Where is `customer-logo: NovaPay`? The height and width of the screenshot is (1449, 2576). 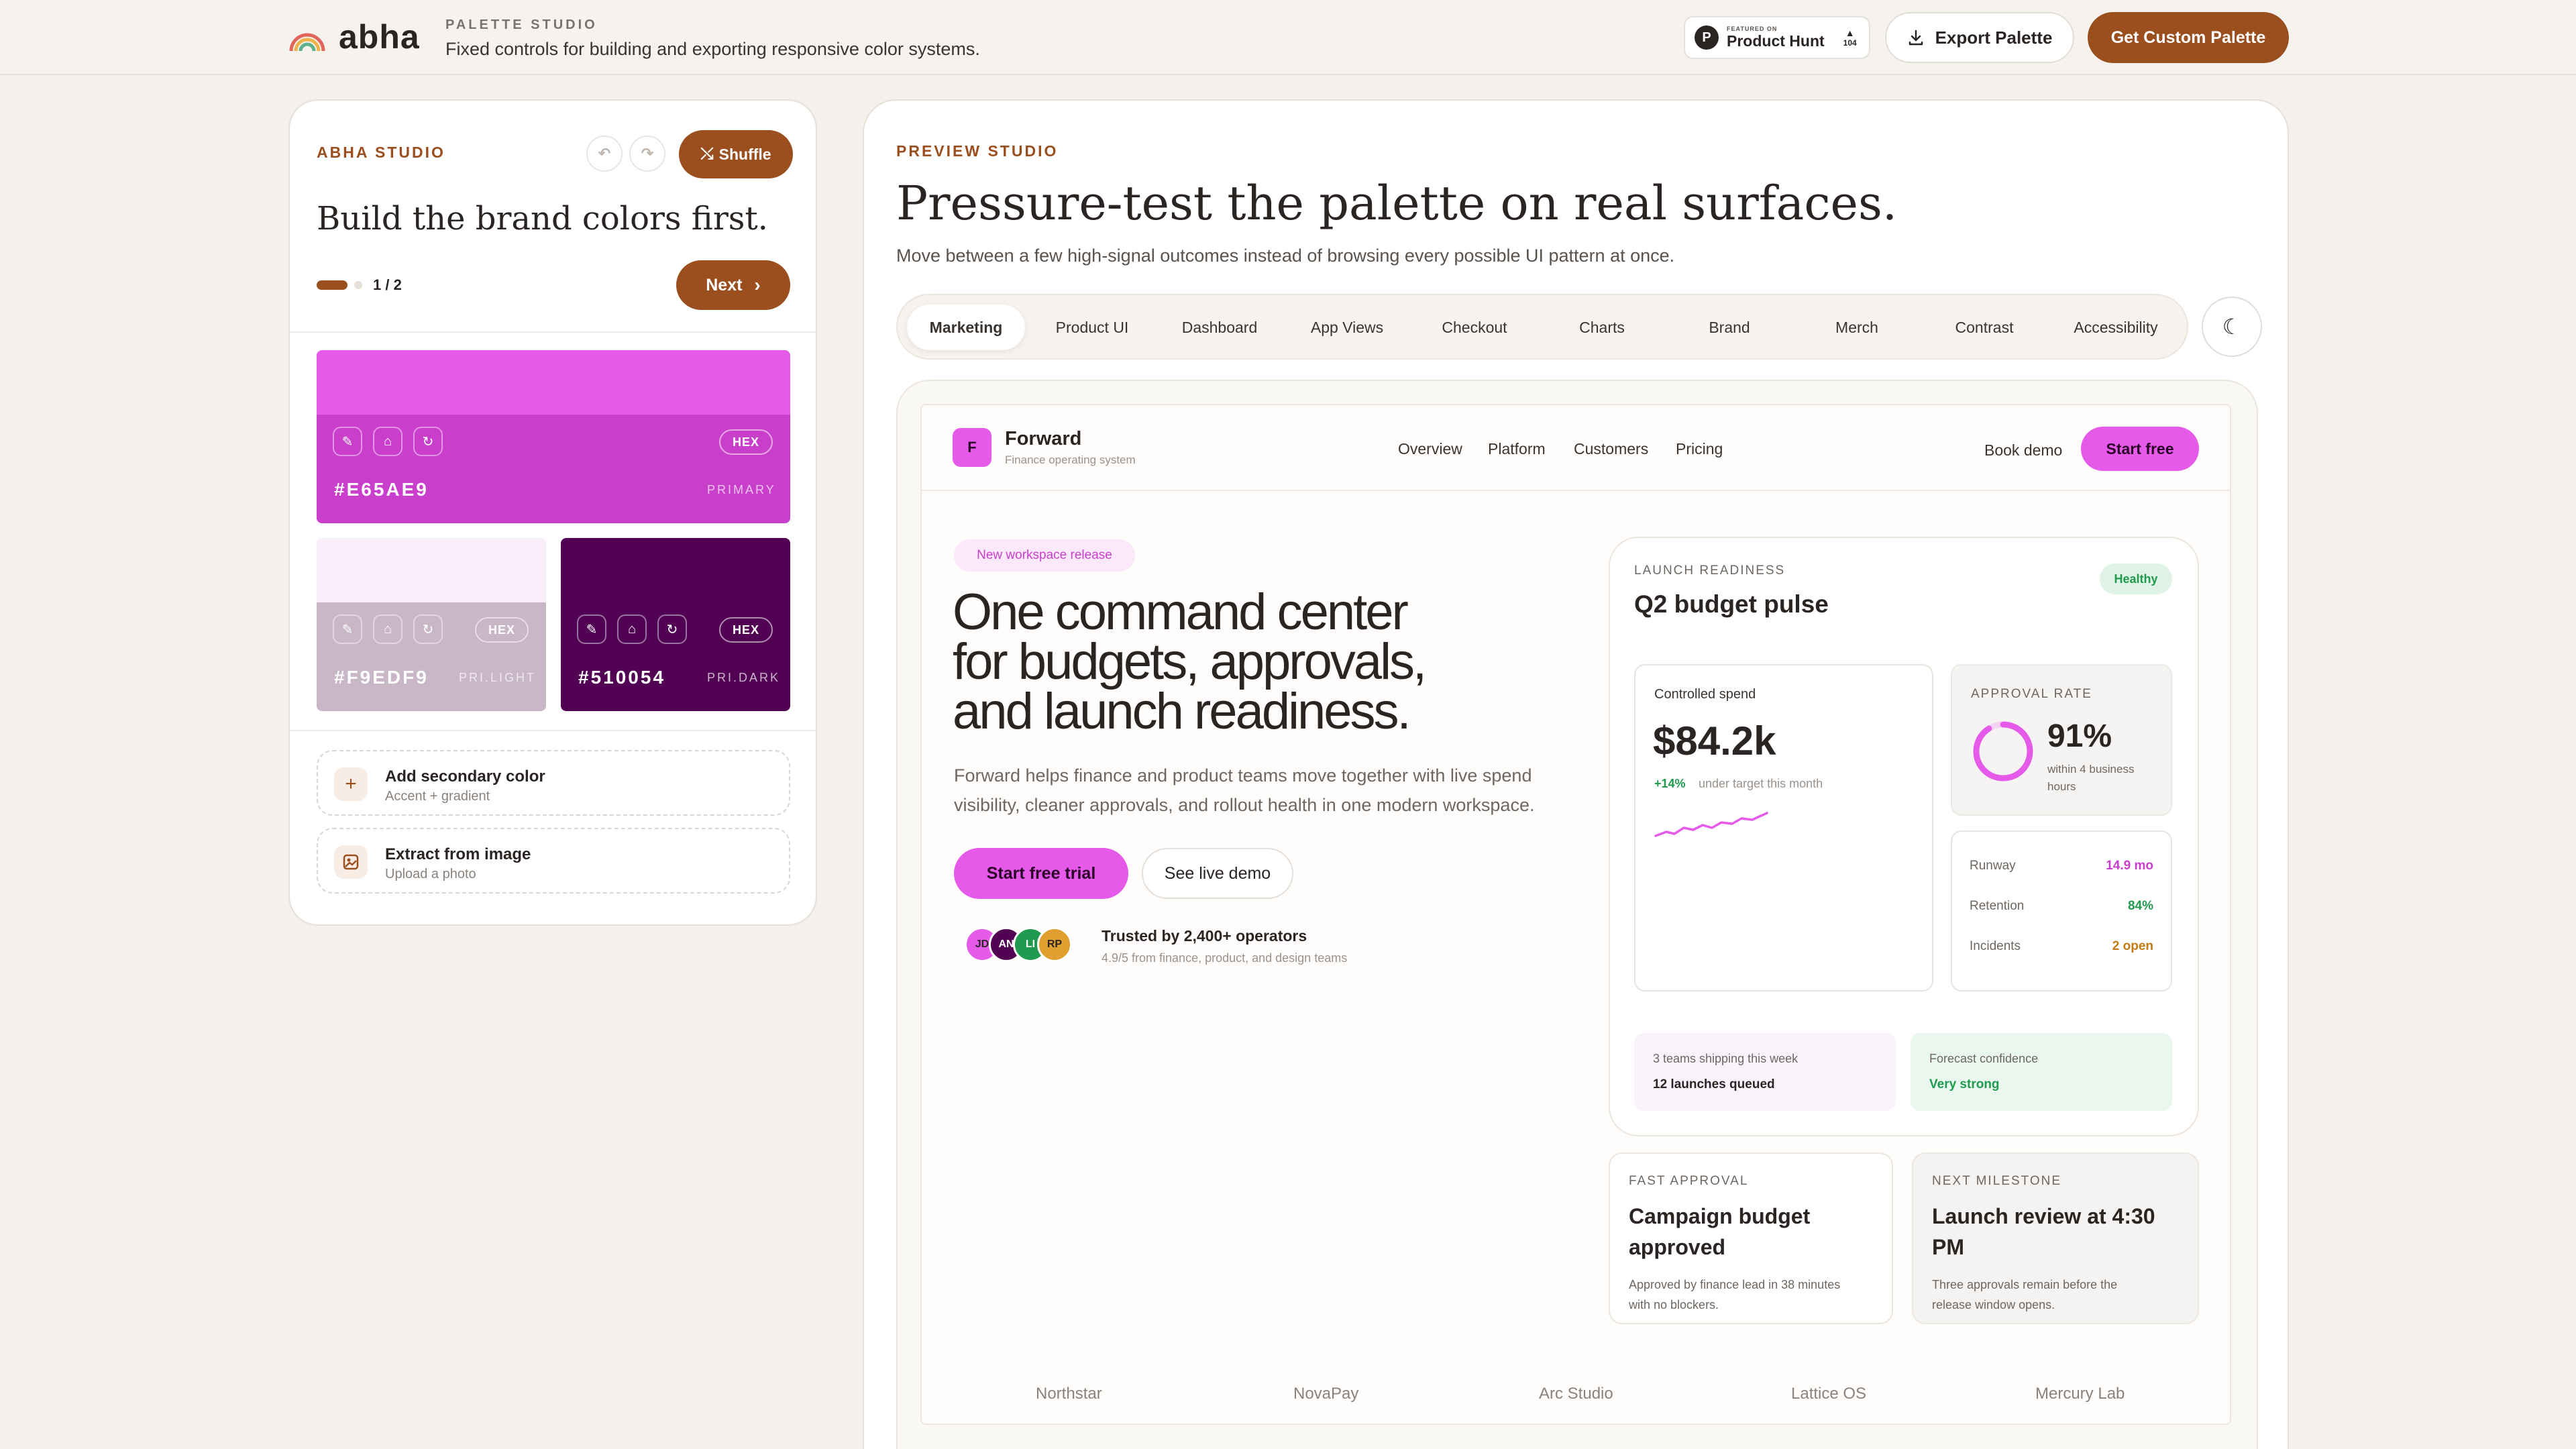
customer-logo: NovaPay is located at coordinates (1326, 1394).